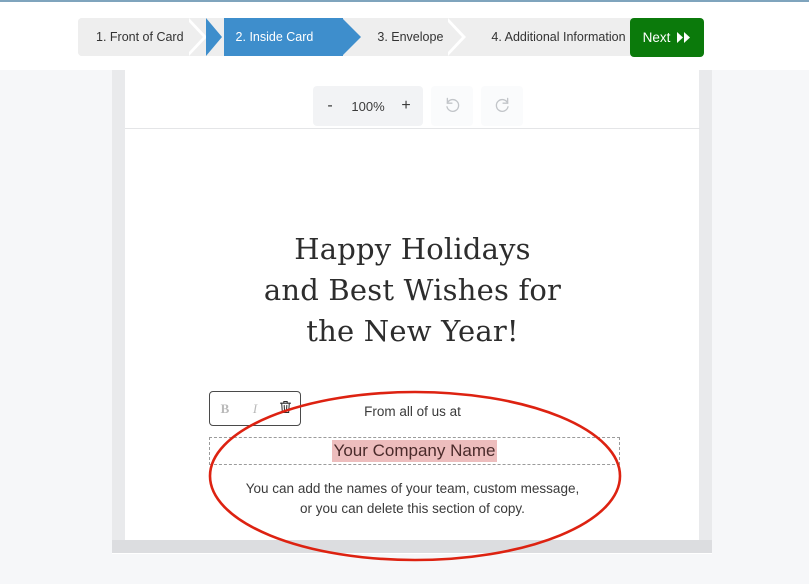 Image resolution: width=809 pixels, height=584 pixels. Describe the element at coordinates (705, 305) in the screenshot. I see `editor-right-gutter` at that location.